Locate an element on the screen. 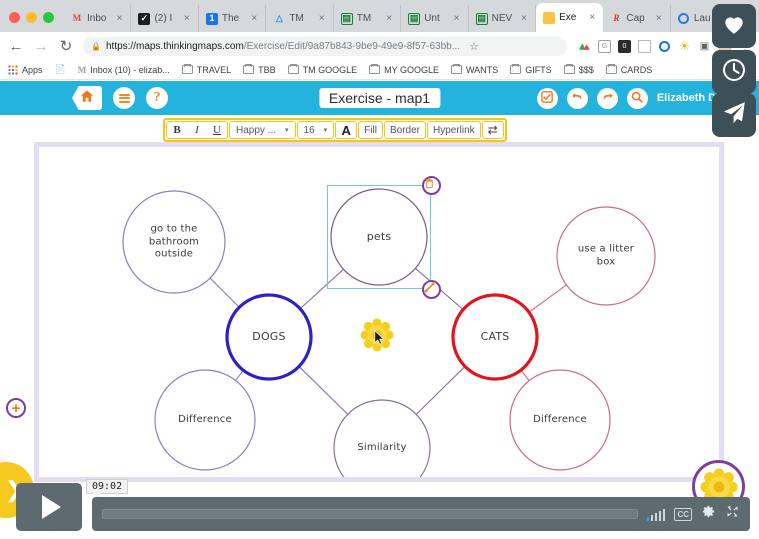 This screenshot has width=759, height=539. heart-icon-button is located at coordinates (734, 26).